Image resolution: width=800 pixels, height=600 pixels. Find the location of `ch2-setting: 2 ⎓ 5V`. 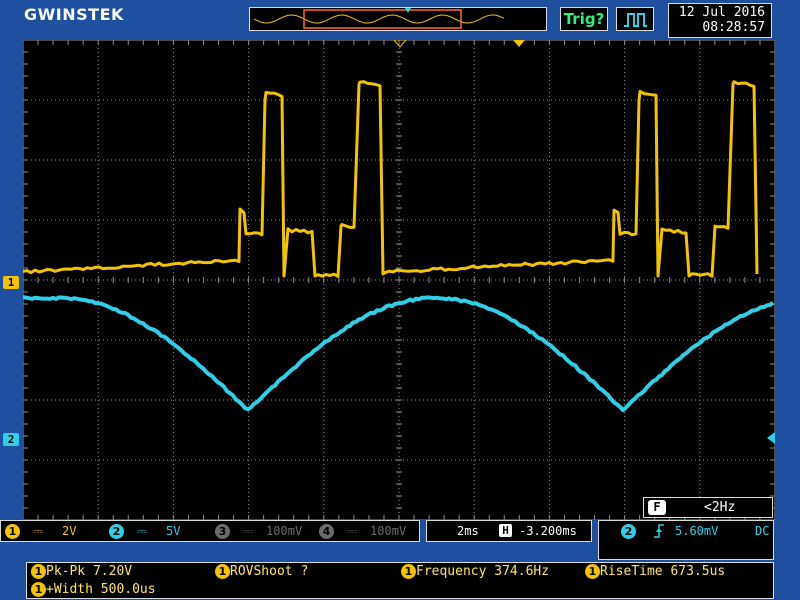

ch2-setting: 2 ⎓ 5V is located at coordinates (145, 531).